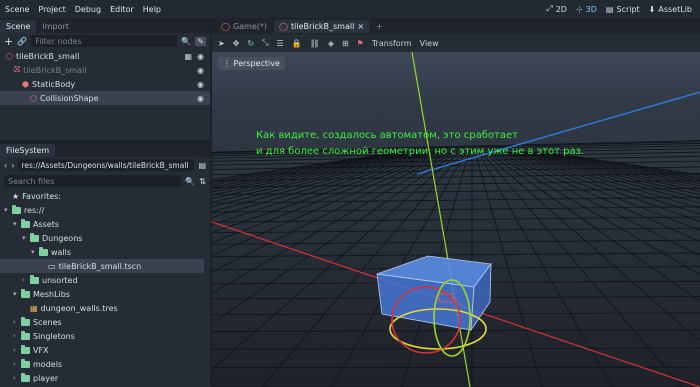 Image resolution: width=700 pixels, height=387 pixels. I want to click on filesystem-item: › models, so click(105, 364).